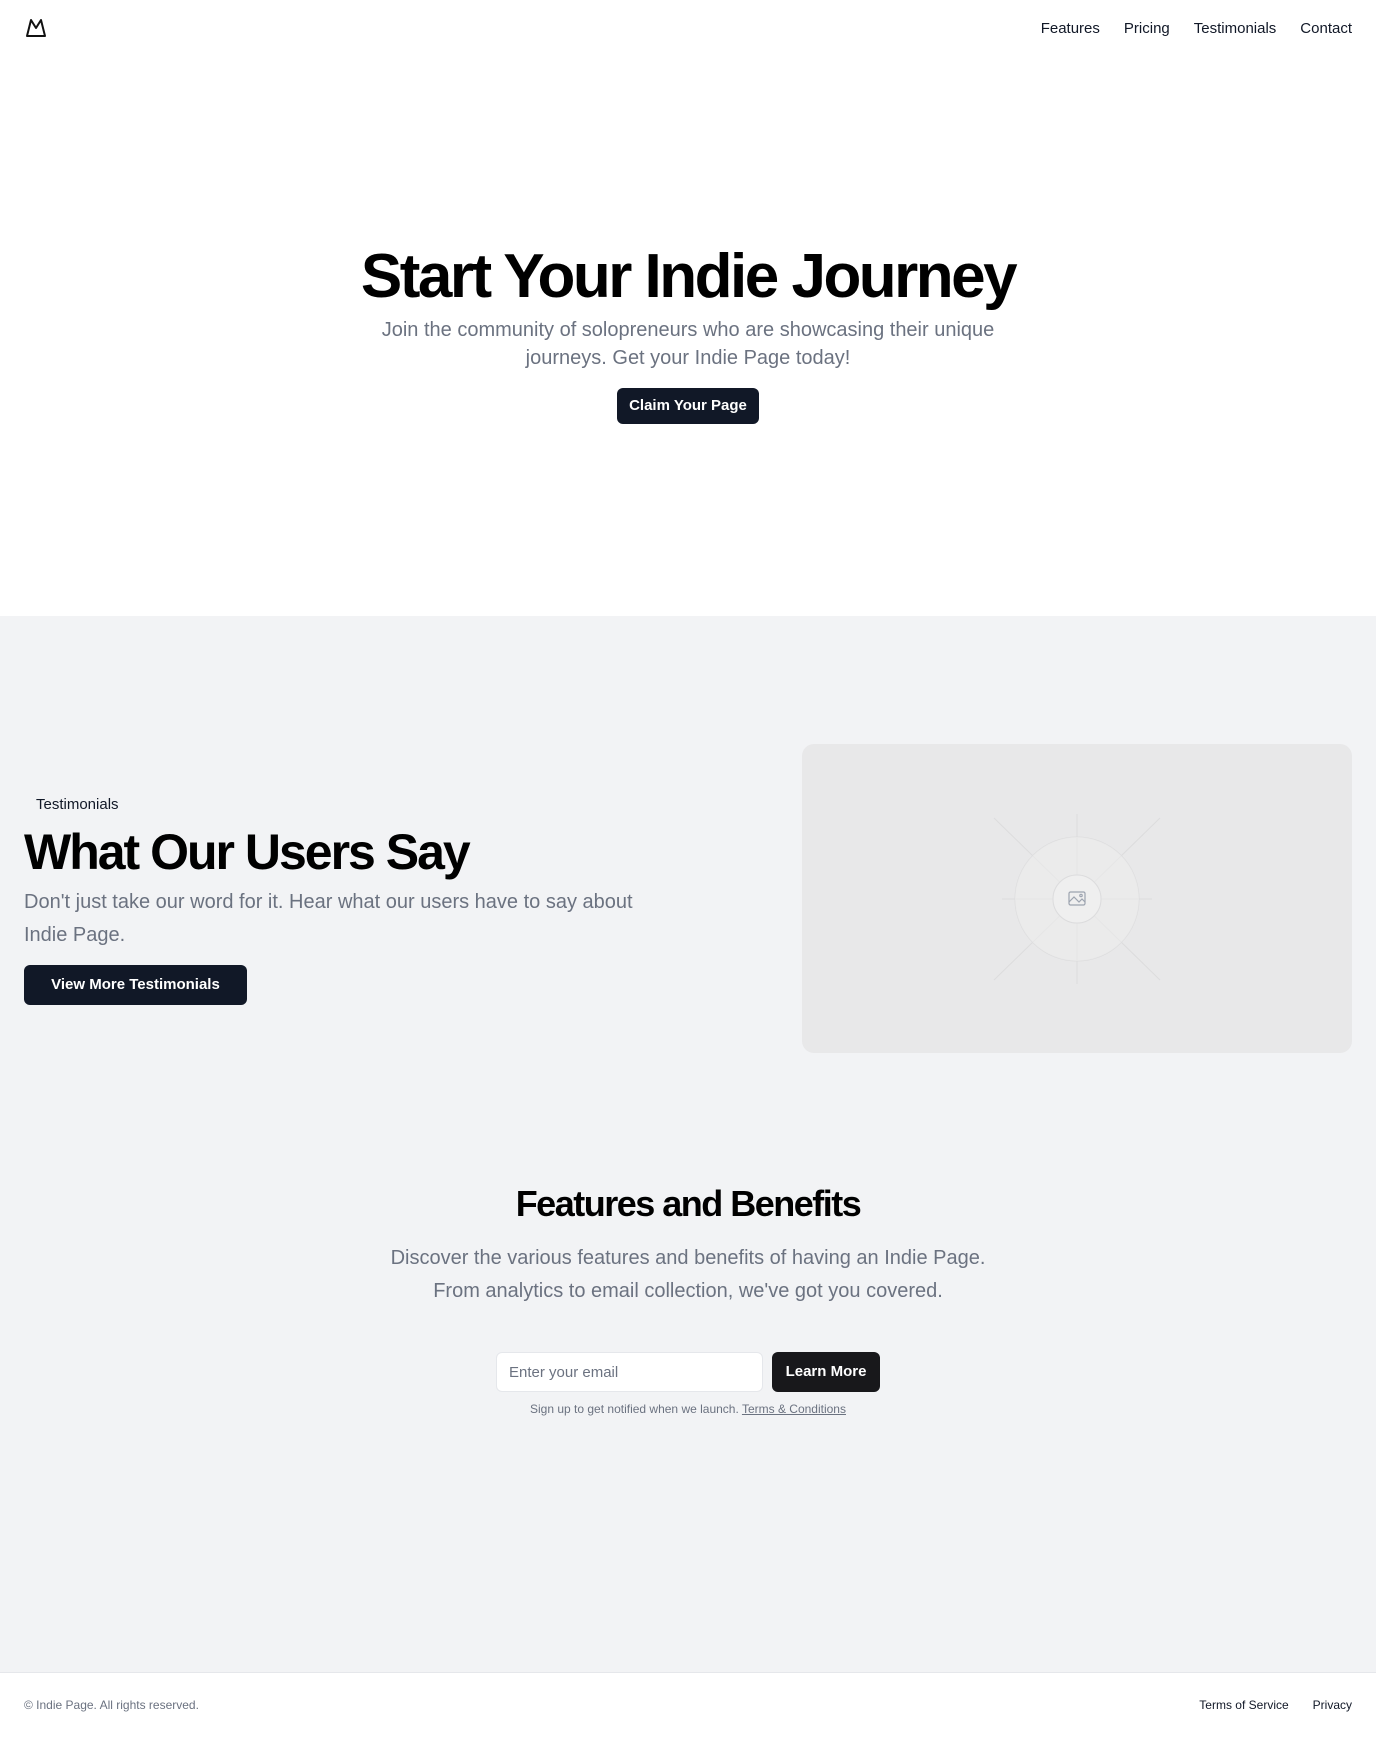 Image resolution: width=1376 pixels, height=1737 pixels. Describe the element at coordinates (794, 1409) in the screenshot. I see `terms-conditions-link: Terms & Conditions` at that location.